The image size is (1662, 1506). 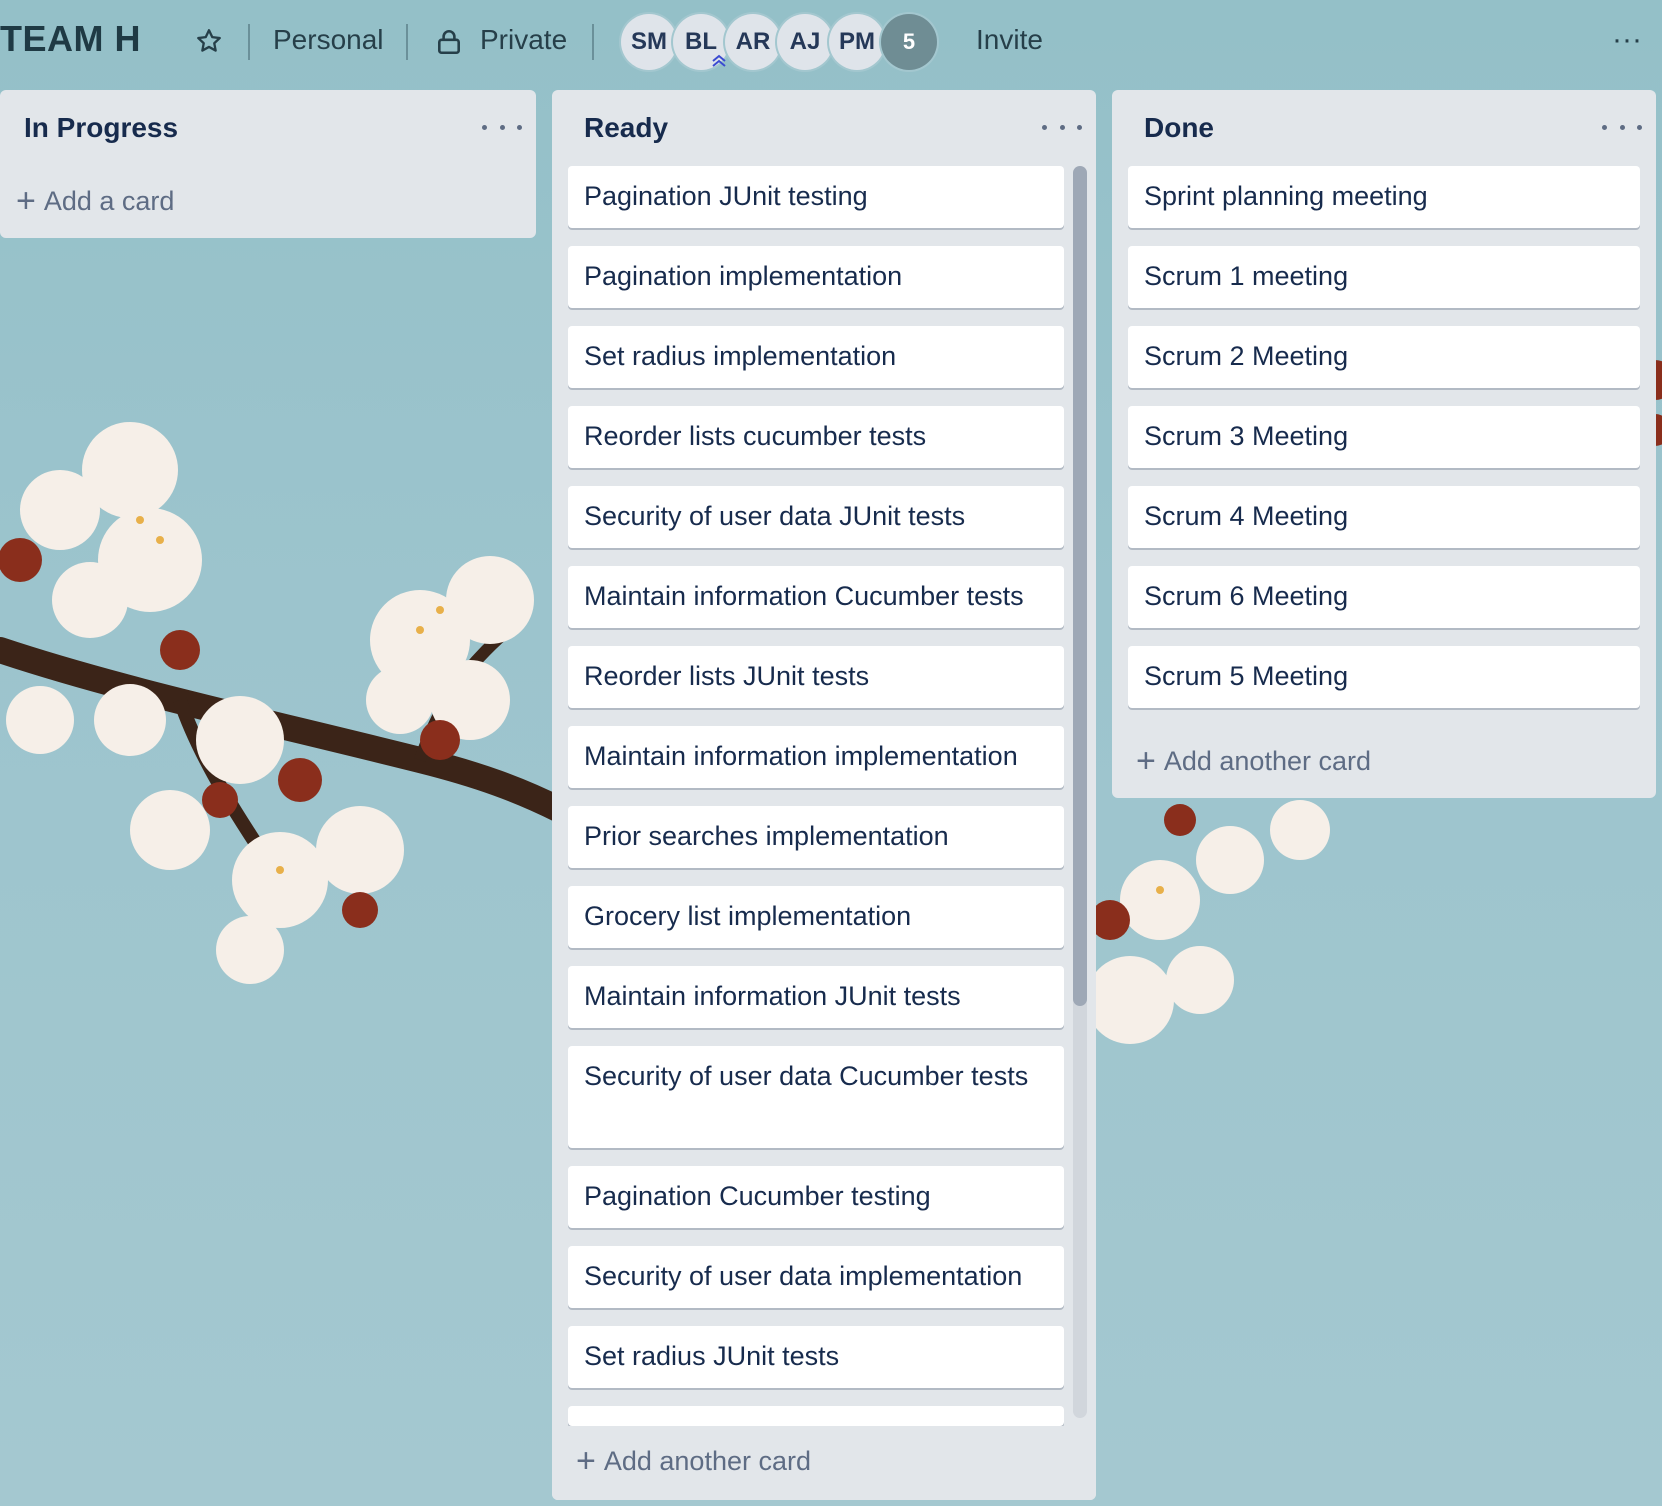 What do you see at coordinates (909, 42) in the screenshot?
I see `more-members-badge: 5` at bounding box center [909, 42].